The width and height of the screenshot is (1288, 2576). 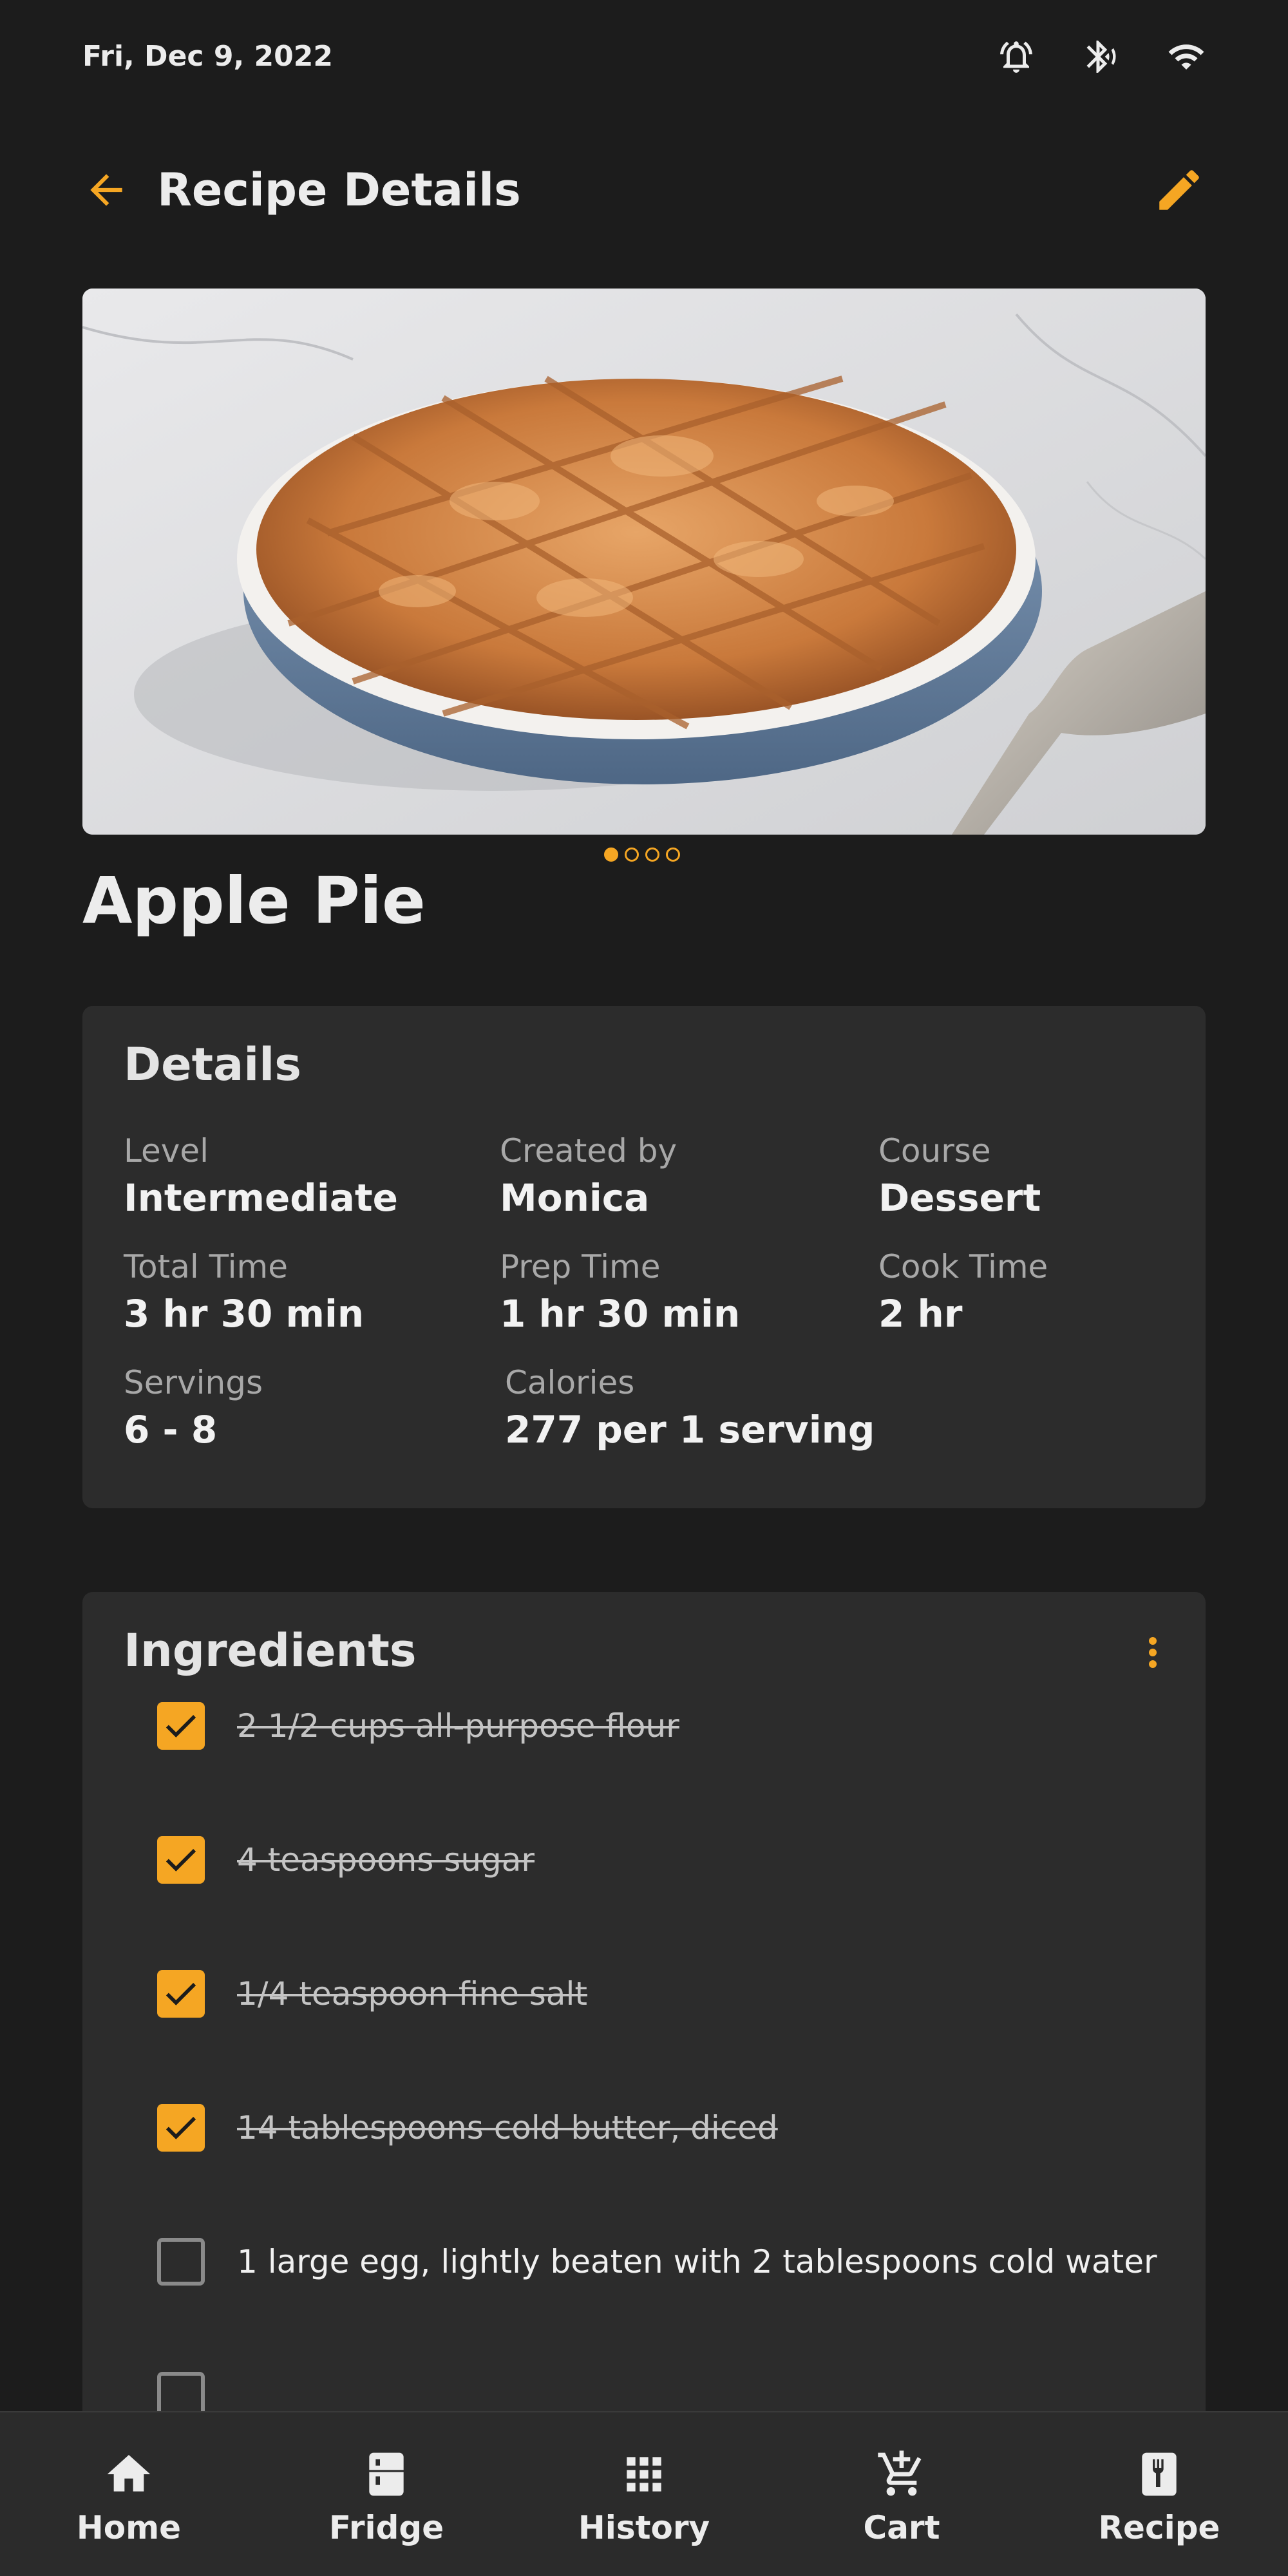 I want to click on pencil-icon, so click(x=1179, y=190).